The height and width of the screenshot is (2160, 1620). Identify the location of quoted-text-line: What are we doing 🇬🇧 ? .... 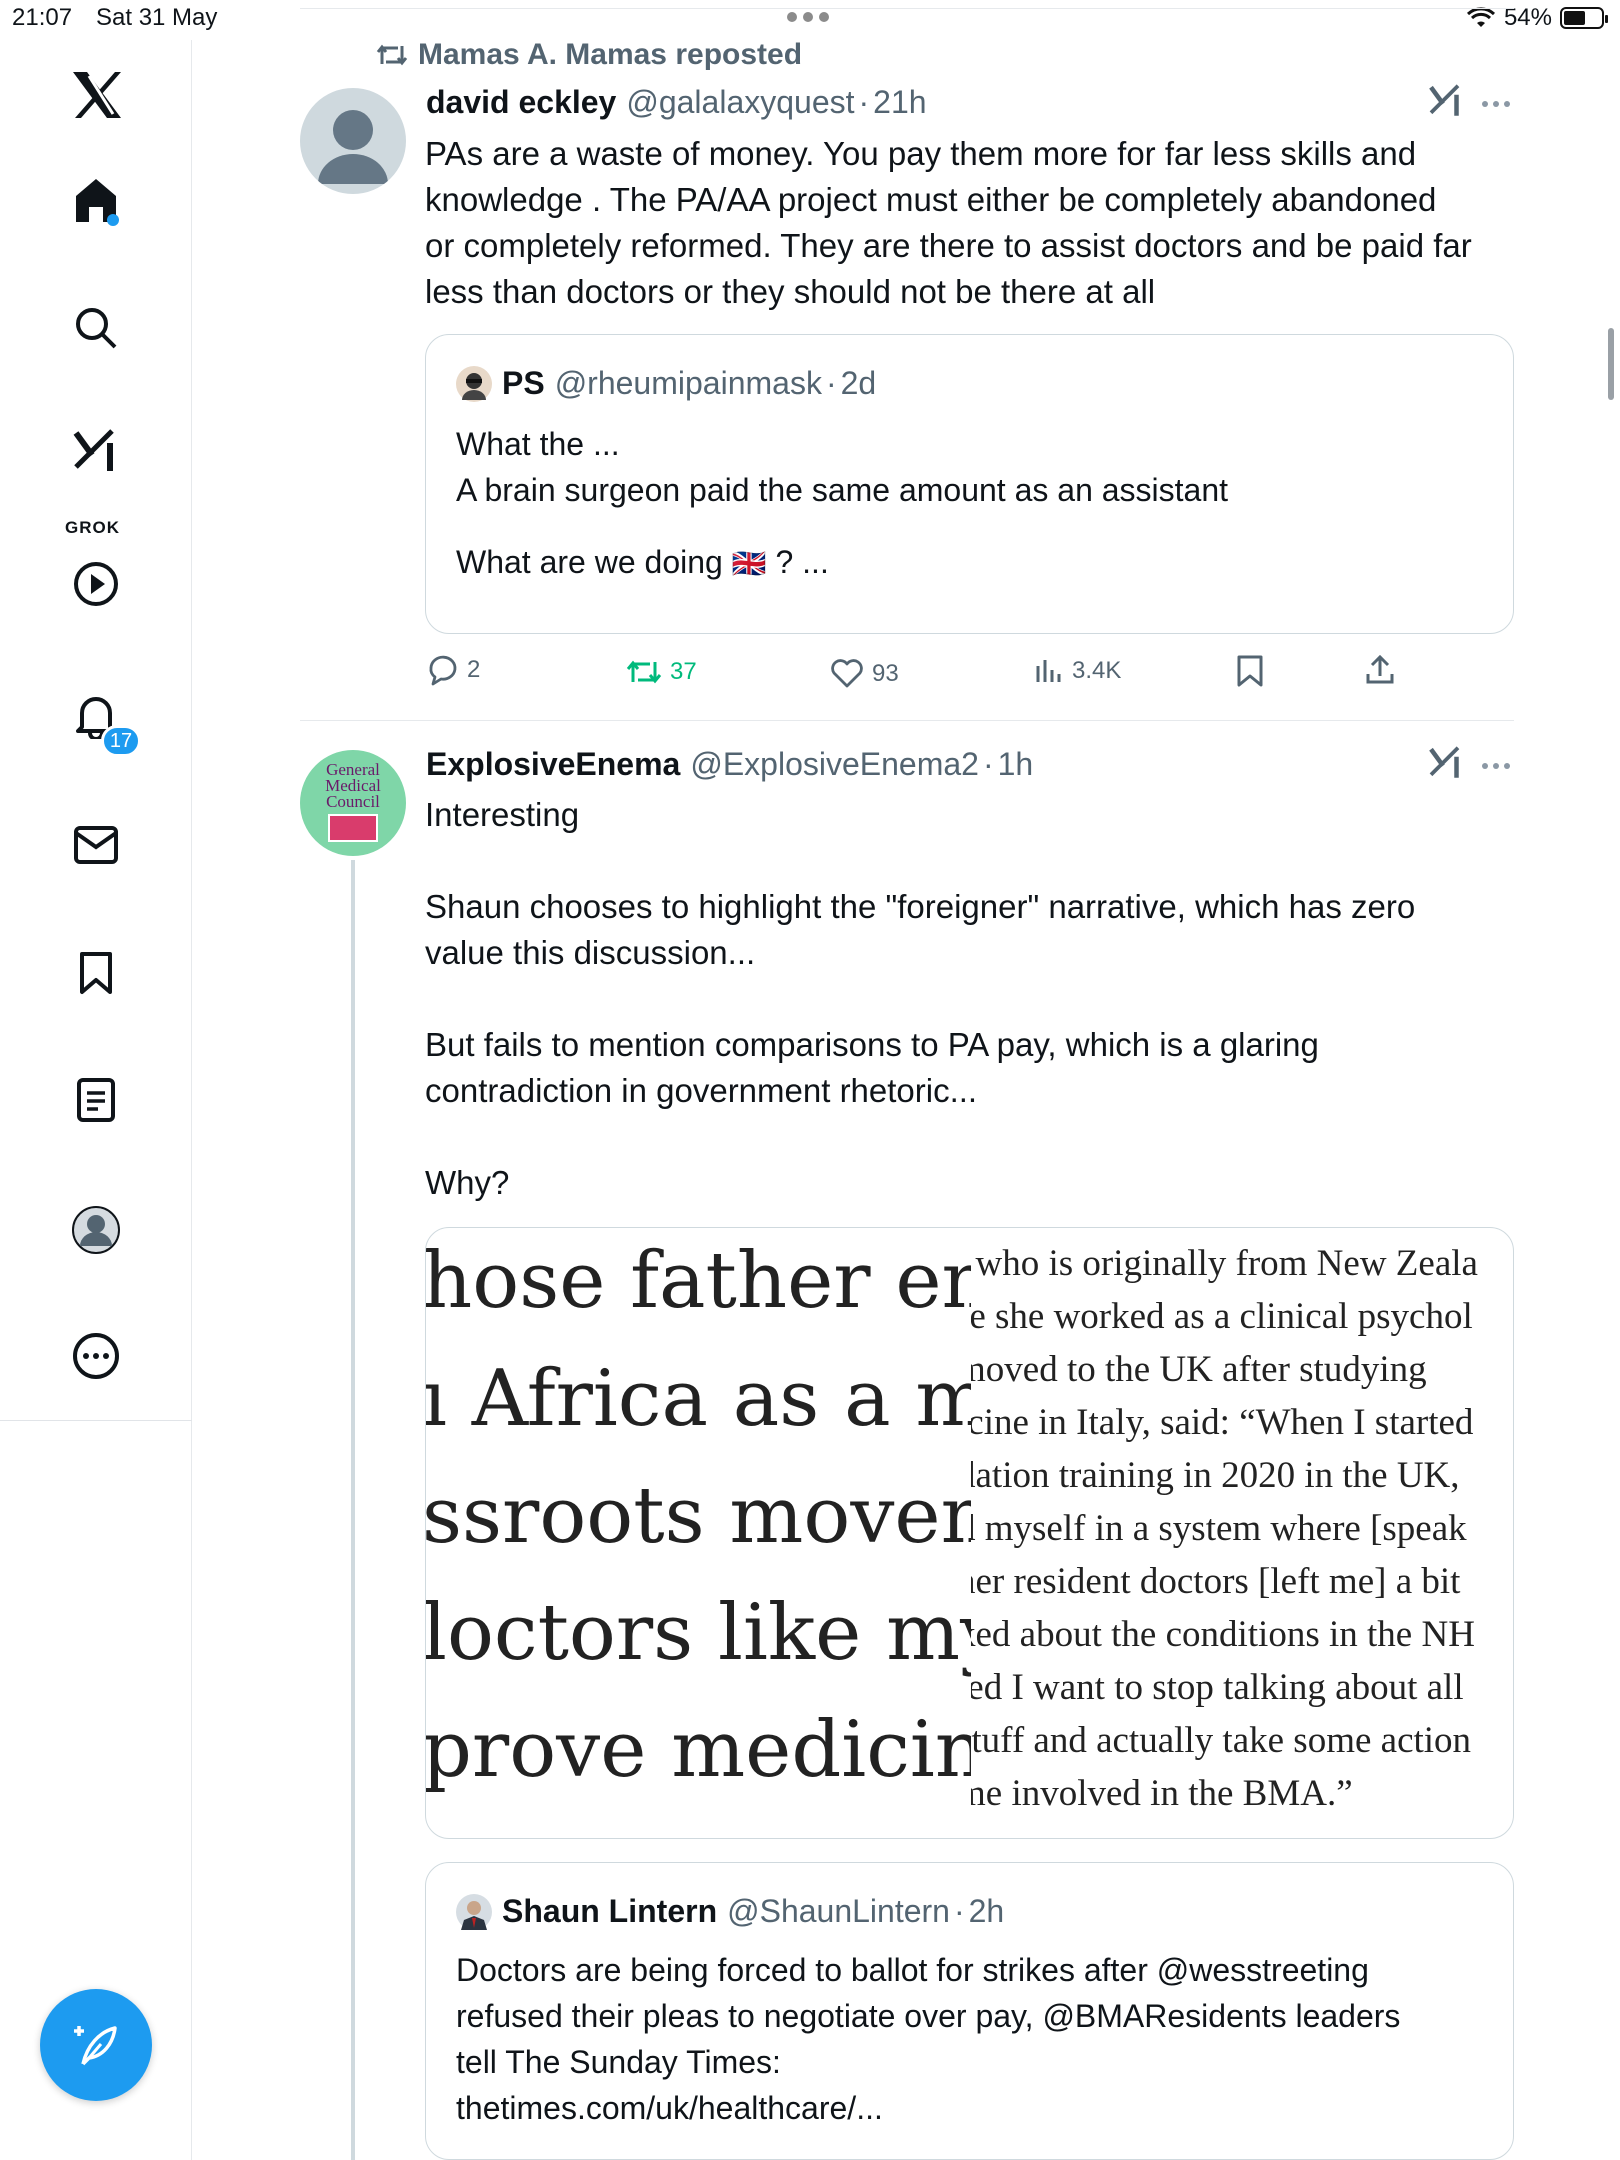
(971, 563).